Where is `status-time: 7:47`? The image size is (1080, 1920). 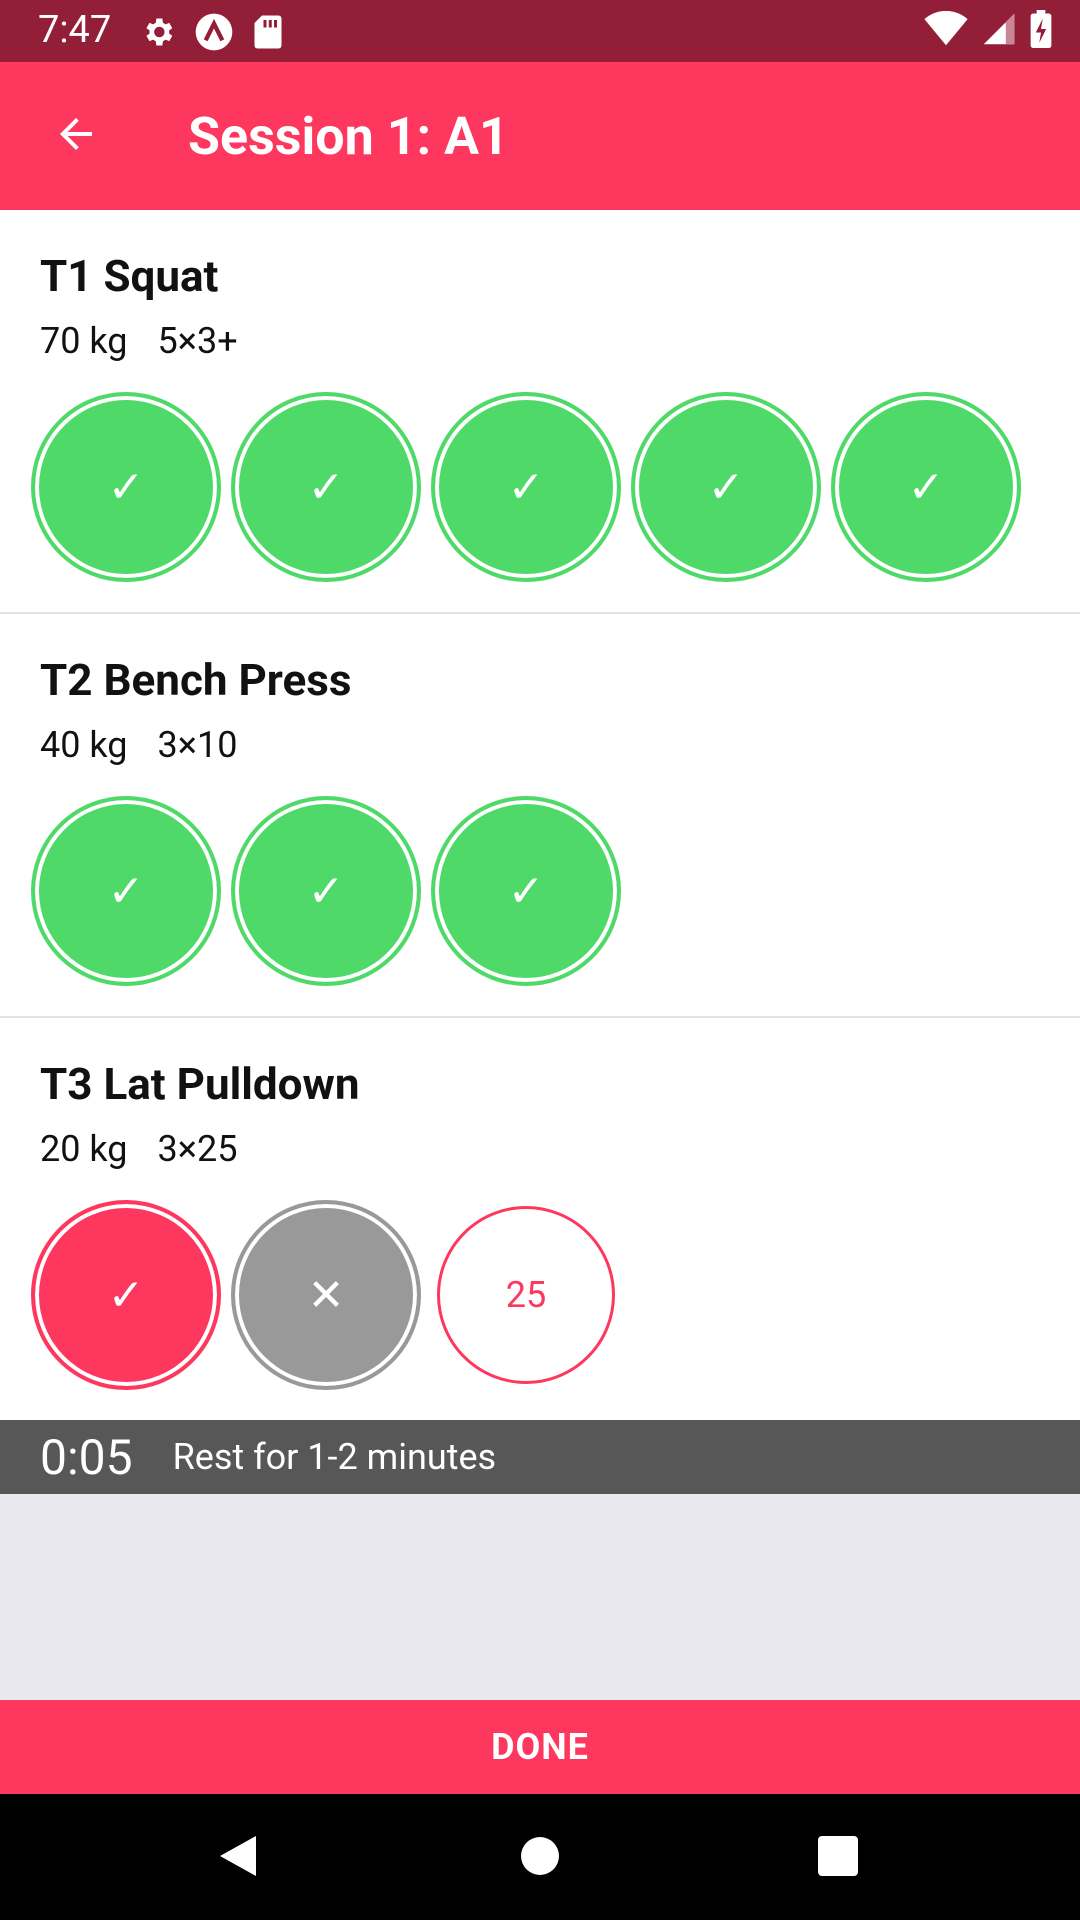
status-time: 7:47 is located at coordinates (75, 30).